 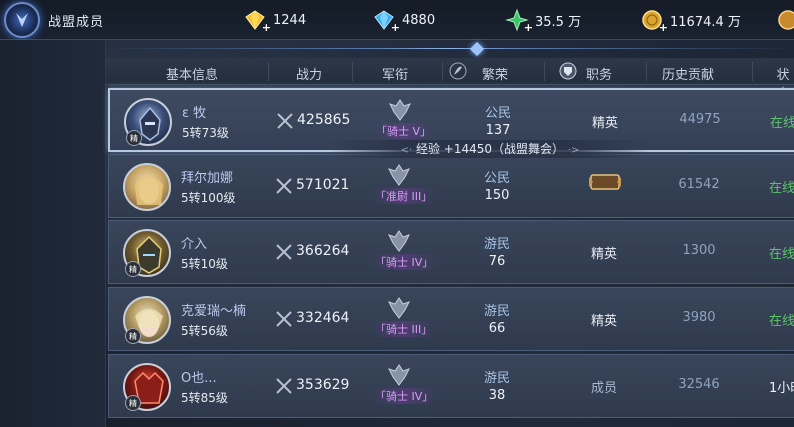 I want to click on member-rank: 「骑士 V」, so click(x=404, y=131).